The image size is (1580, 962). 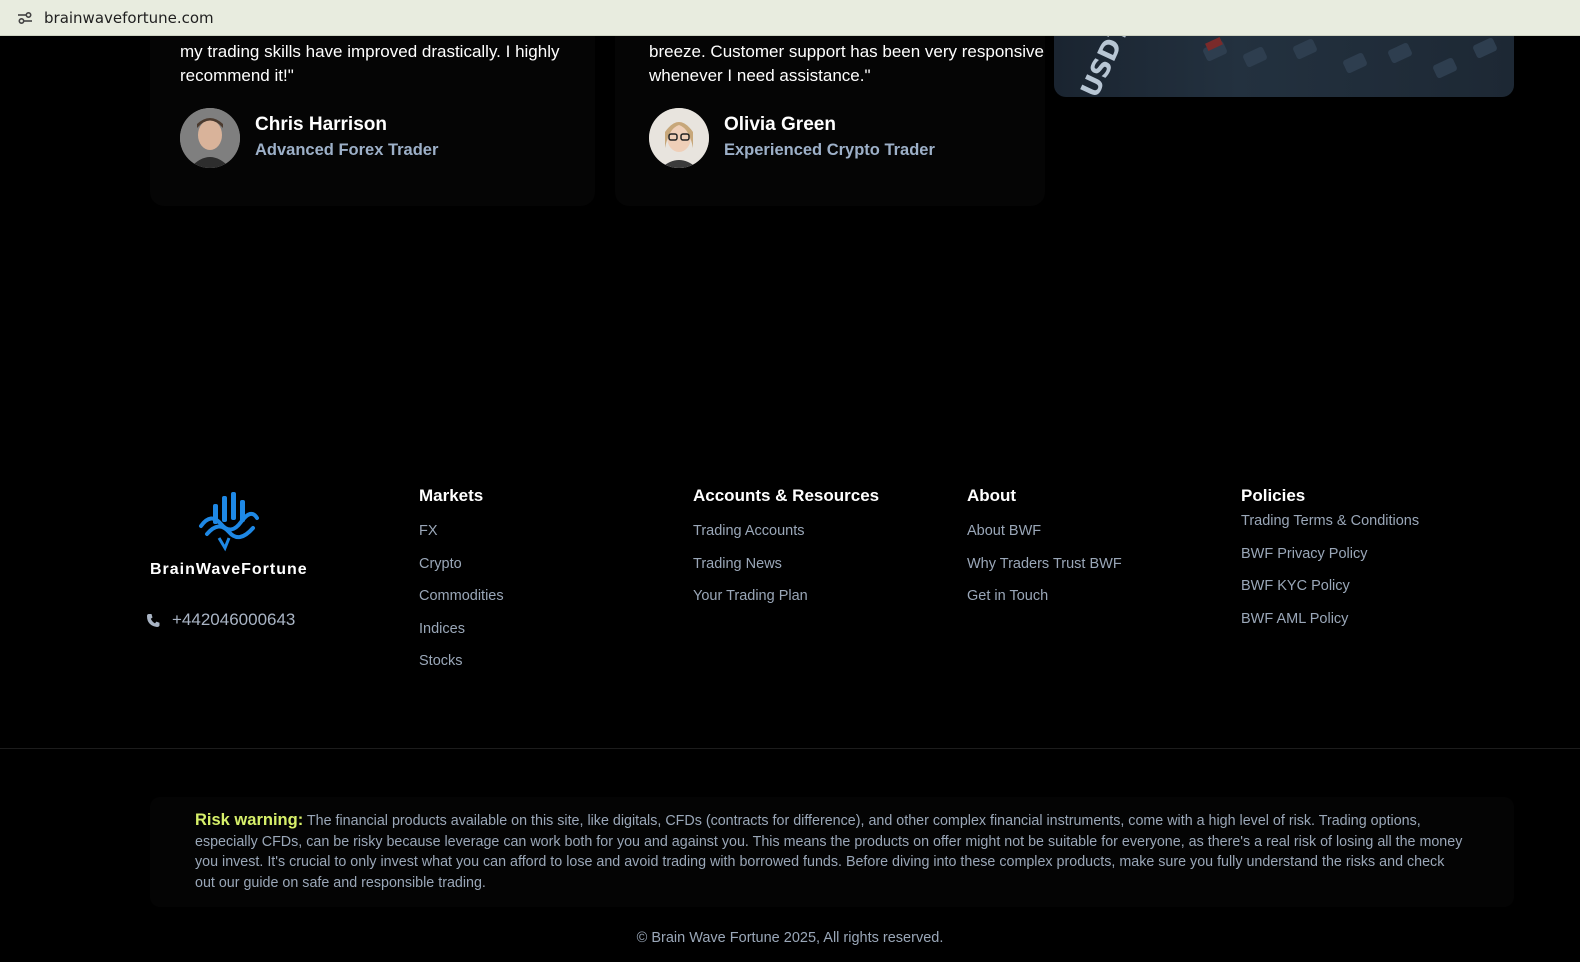 What do you see at coordinates (347, 150) in the screenshot?
I see `author-role: Advanced Forex Trader` at bounding box center [347, 150].